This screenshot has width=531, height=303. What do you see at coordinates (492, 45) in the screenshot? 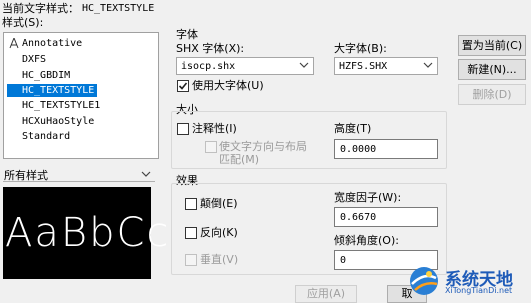
I see `set-current-button: 置为当前(C)` at bounding box center [492, 45].